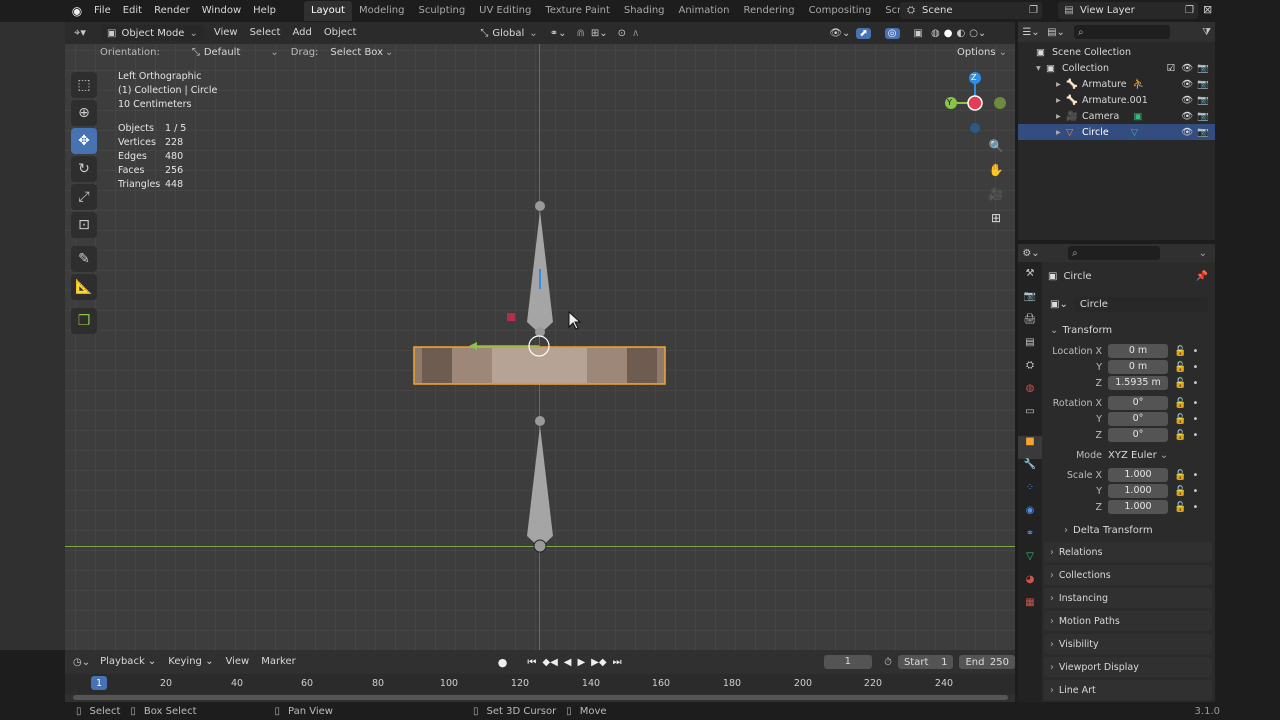 The width and height of the screenshot is (1280, 720). What do you see at coordinates (508, 33) in the screenshot?
I see `transform-orientation-dropdown: ⤡ Global ⌄` at bounding box center [508, 33].